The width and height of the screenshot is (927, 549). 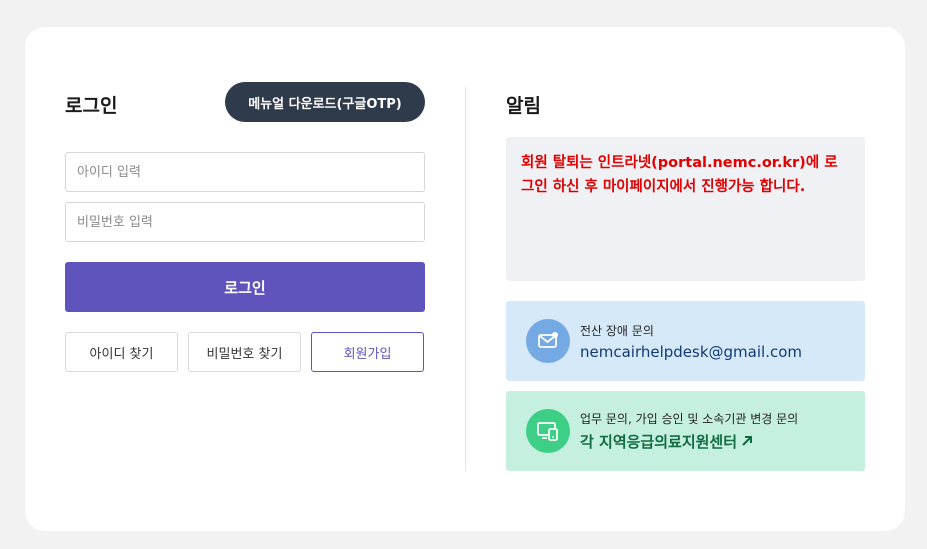 What do you see at coordinates (91, 106) in the screenshot?
I see `login-title: 로그인` at bounding box center [91, 106].